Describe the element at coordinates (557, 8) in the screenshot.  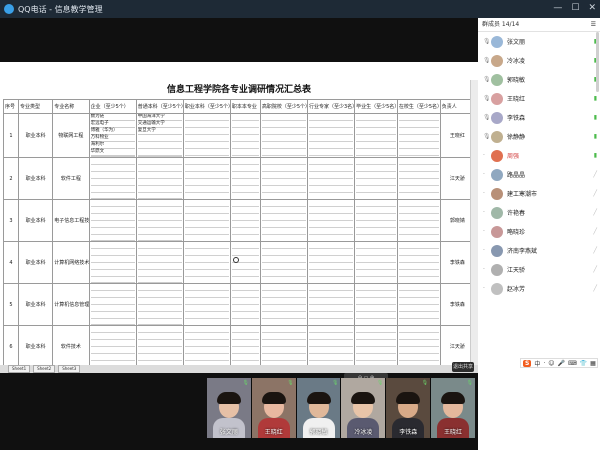
I see `minimize-icon: —` at that location.